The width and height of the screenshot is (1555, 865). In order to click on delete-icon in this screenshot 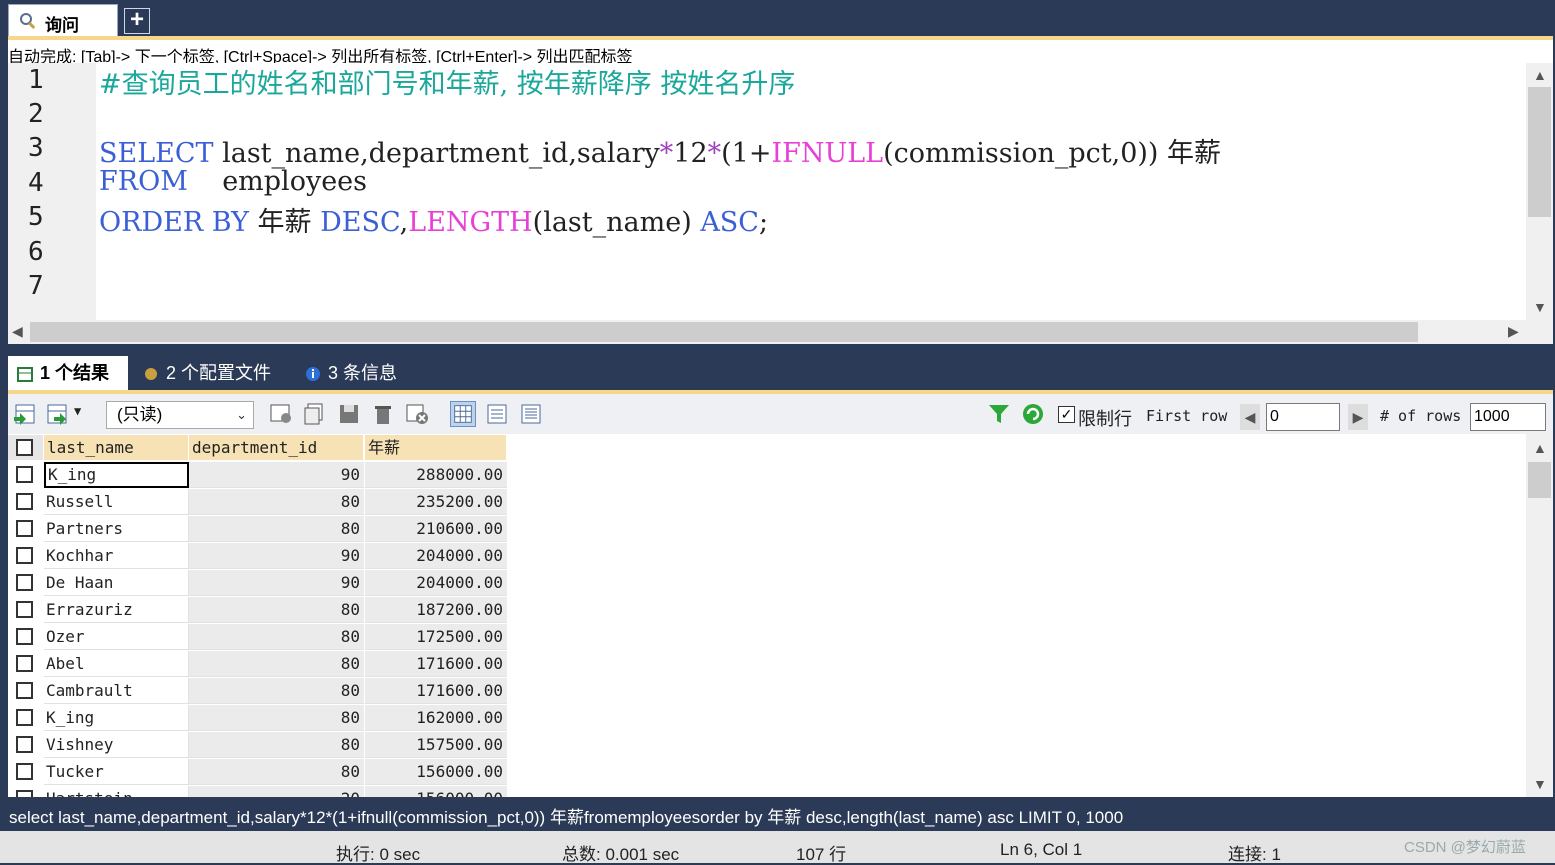, I will do `click(383, 414)`.